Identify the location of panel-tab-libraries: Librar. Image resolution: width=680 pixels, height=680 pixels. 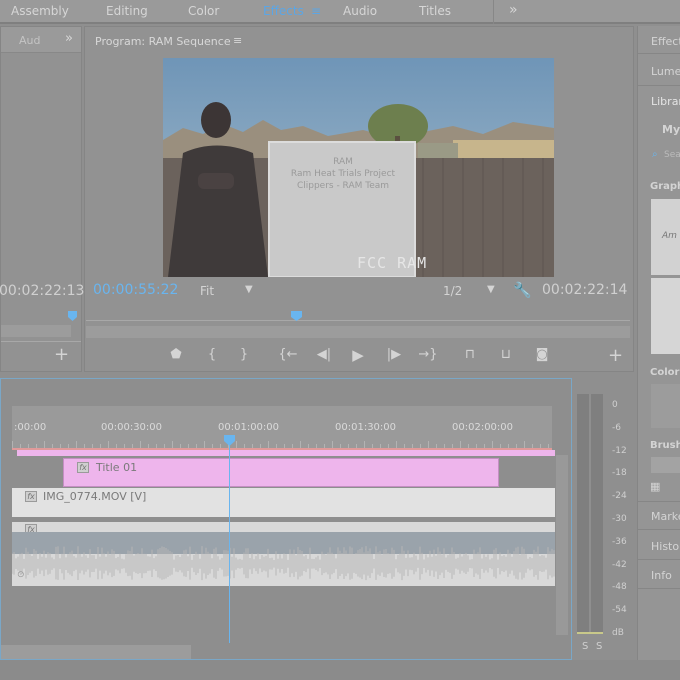
(665, 101).